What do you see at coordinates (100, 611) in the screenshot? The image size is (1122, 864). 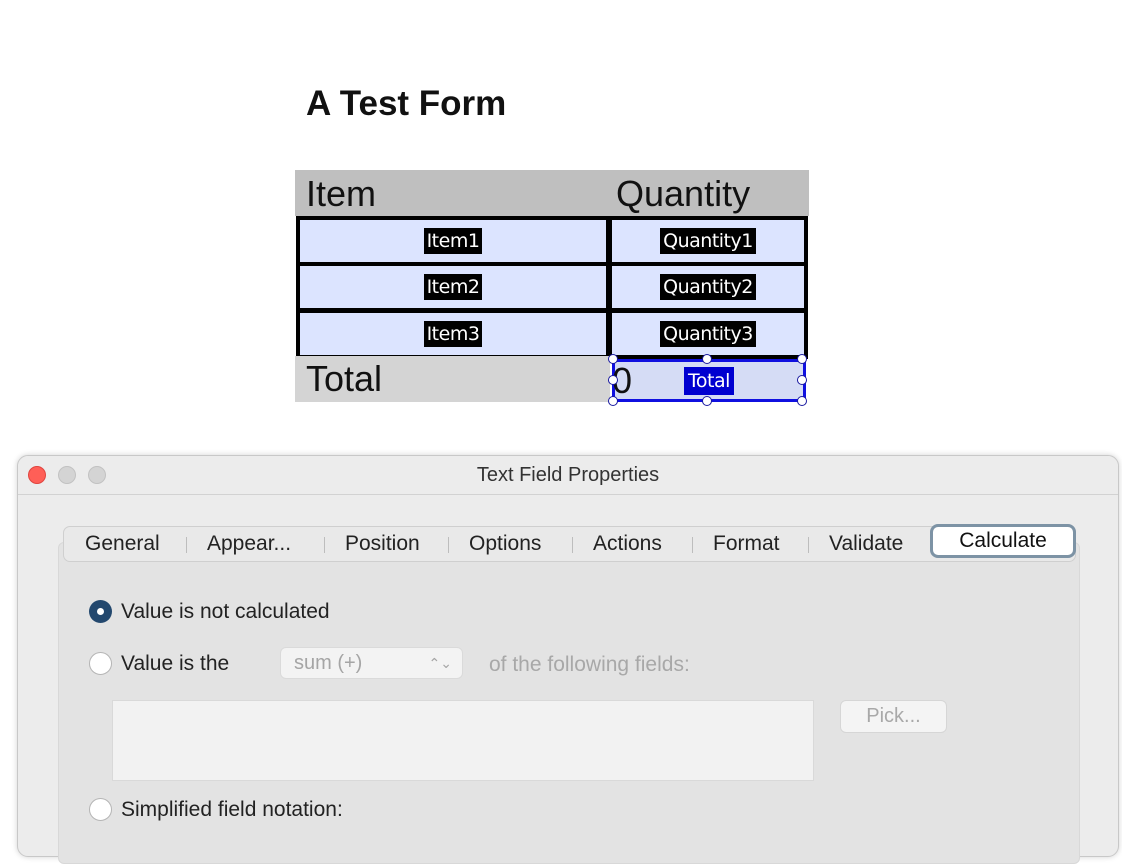 I see `radio-not-calculated` at bounding box center [100, 611].